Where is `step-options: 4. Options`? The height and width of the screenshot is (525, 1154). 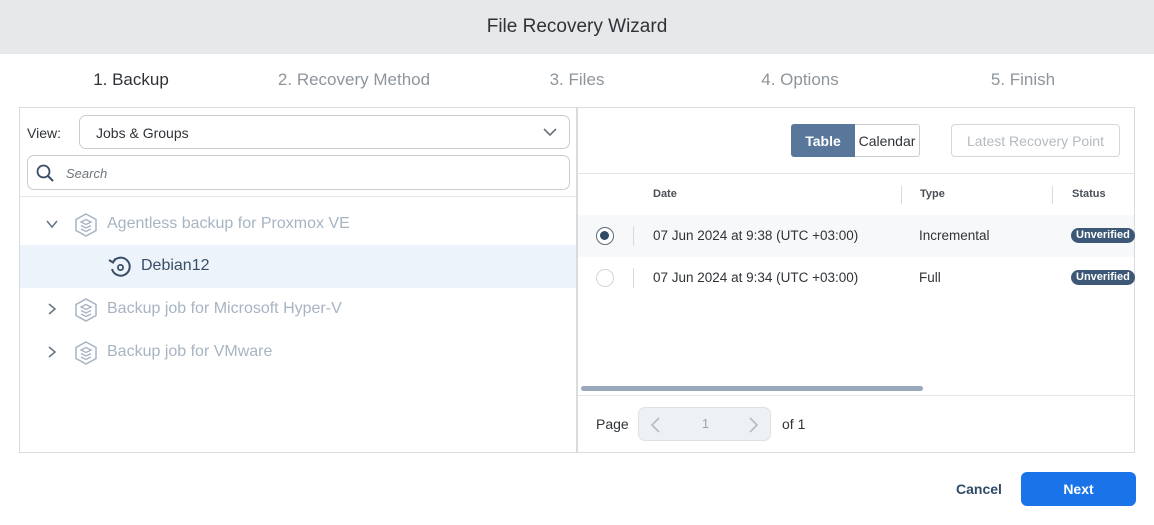
step-options: 4. Options is located at coordinates (800, 80).